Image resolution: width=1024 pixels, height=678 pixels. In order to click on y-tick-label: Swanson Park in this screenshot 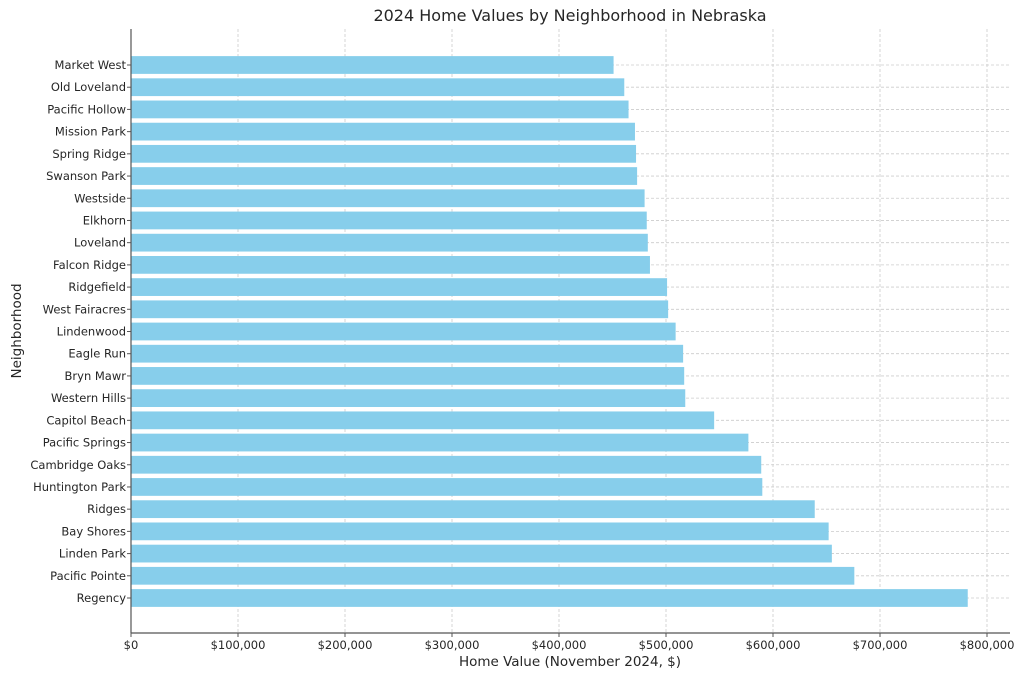, I will do `click(86, 176)`.